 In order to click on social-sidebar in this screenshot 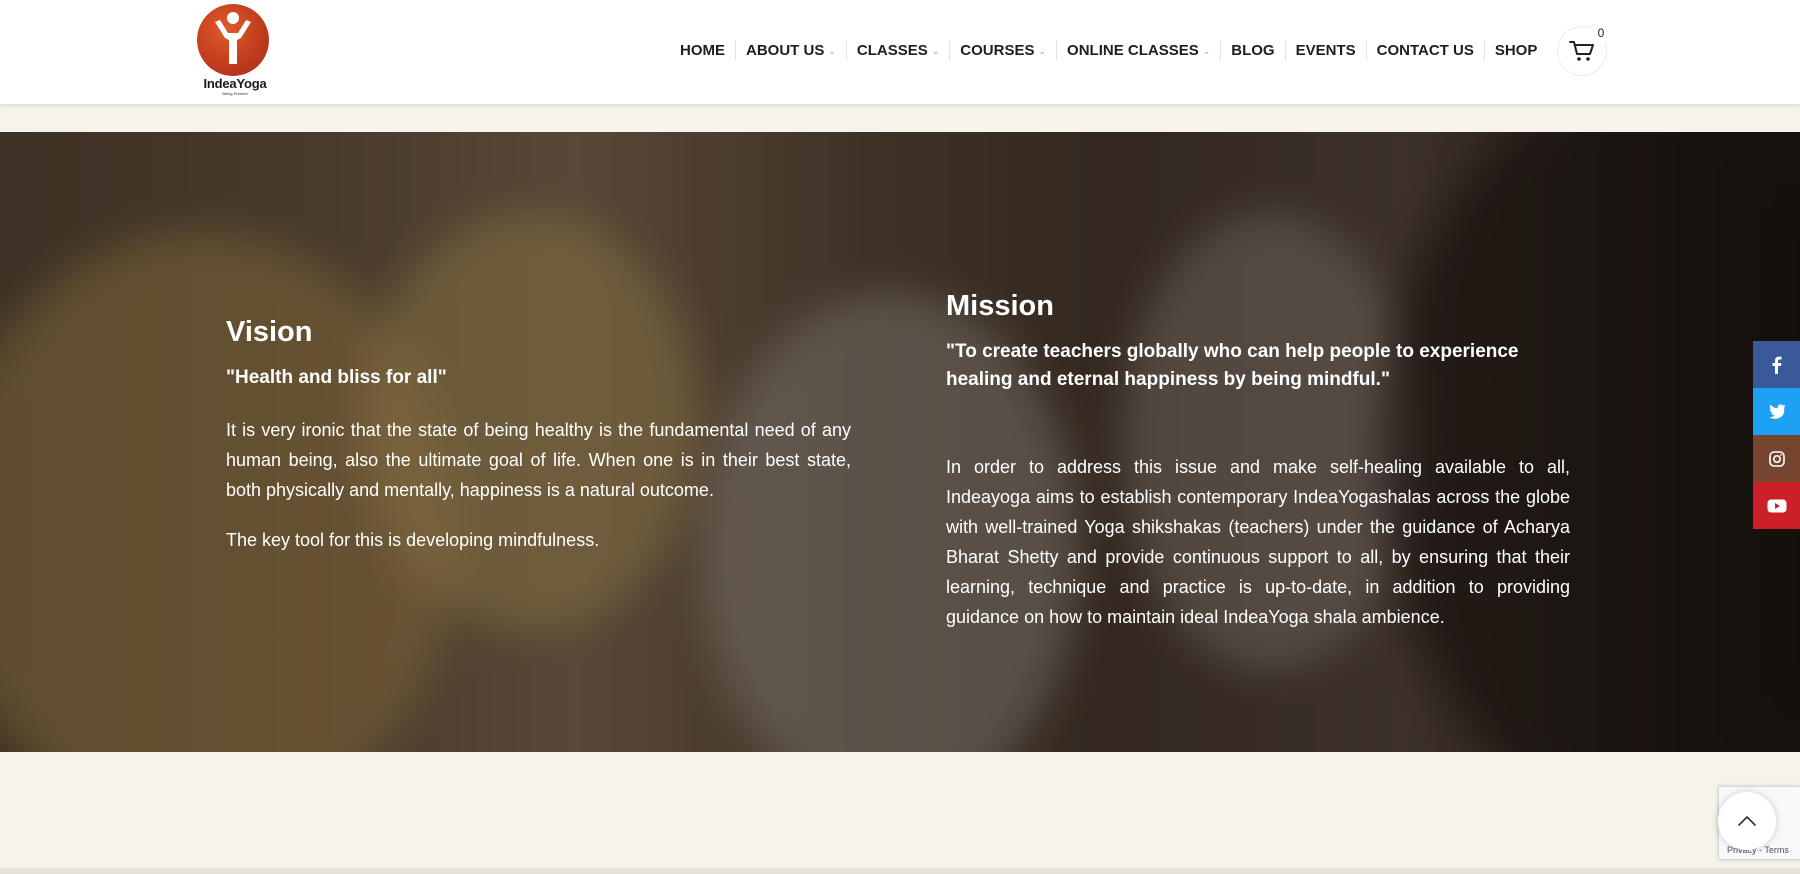, I will do `click(1776, 435)`.